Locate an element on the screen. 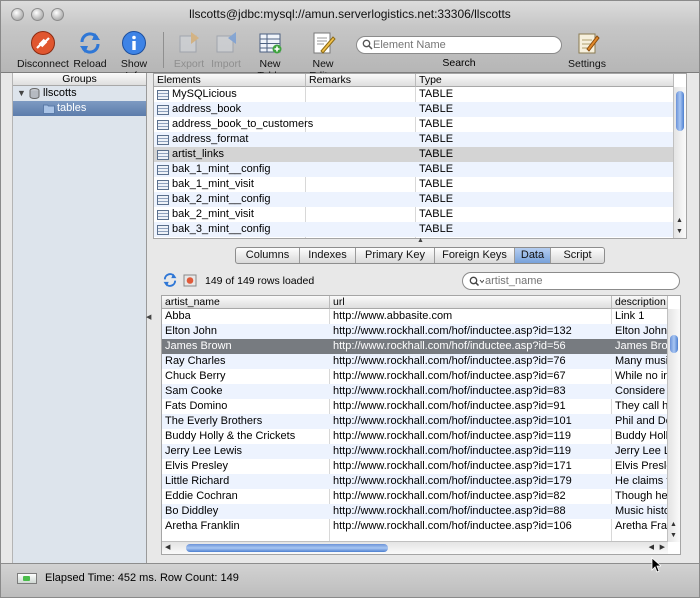  artist-name-cell: James Brown is located at coordinates (247, 346).